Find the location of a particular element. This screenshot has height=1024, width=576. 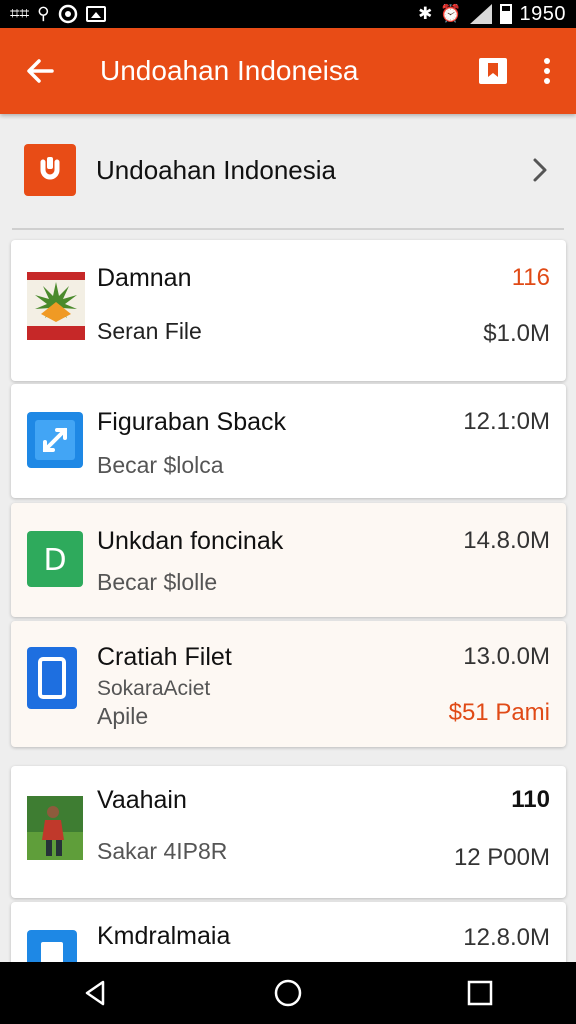

navigation-bar is located at coordinates (288, 993).